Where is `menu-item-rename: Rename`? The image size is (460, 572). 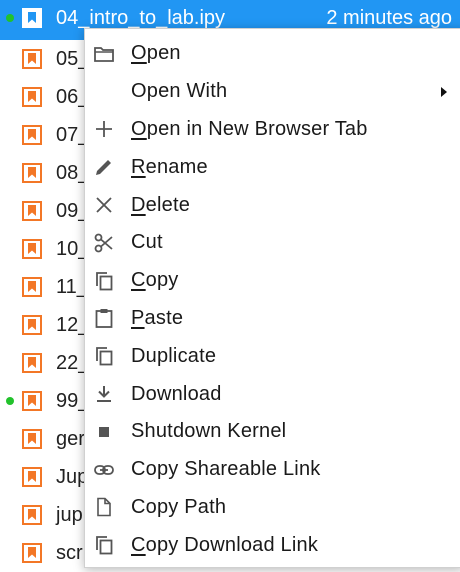
menu-item-rename: Rename is located at coordinates (272, 167).